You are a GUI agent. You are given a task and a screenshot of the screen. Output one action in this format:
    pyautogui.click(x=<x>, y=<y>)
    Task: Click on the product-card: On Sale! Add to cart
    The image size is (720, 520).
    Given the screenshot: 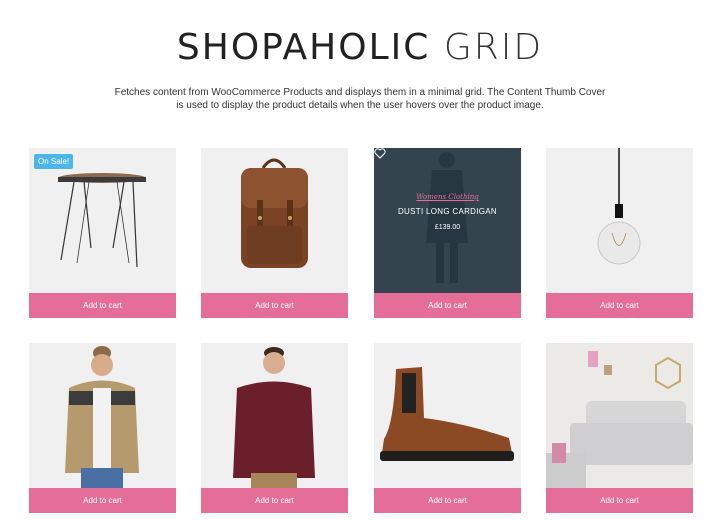 What is the action you would take?
    pyautogui.click(x=102, y=233)
    